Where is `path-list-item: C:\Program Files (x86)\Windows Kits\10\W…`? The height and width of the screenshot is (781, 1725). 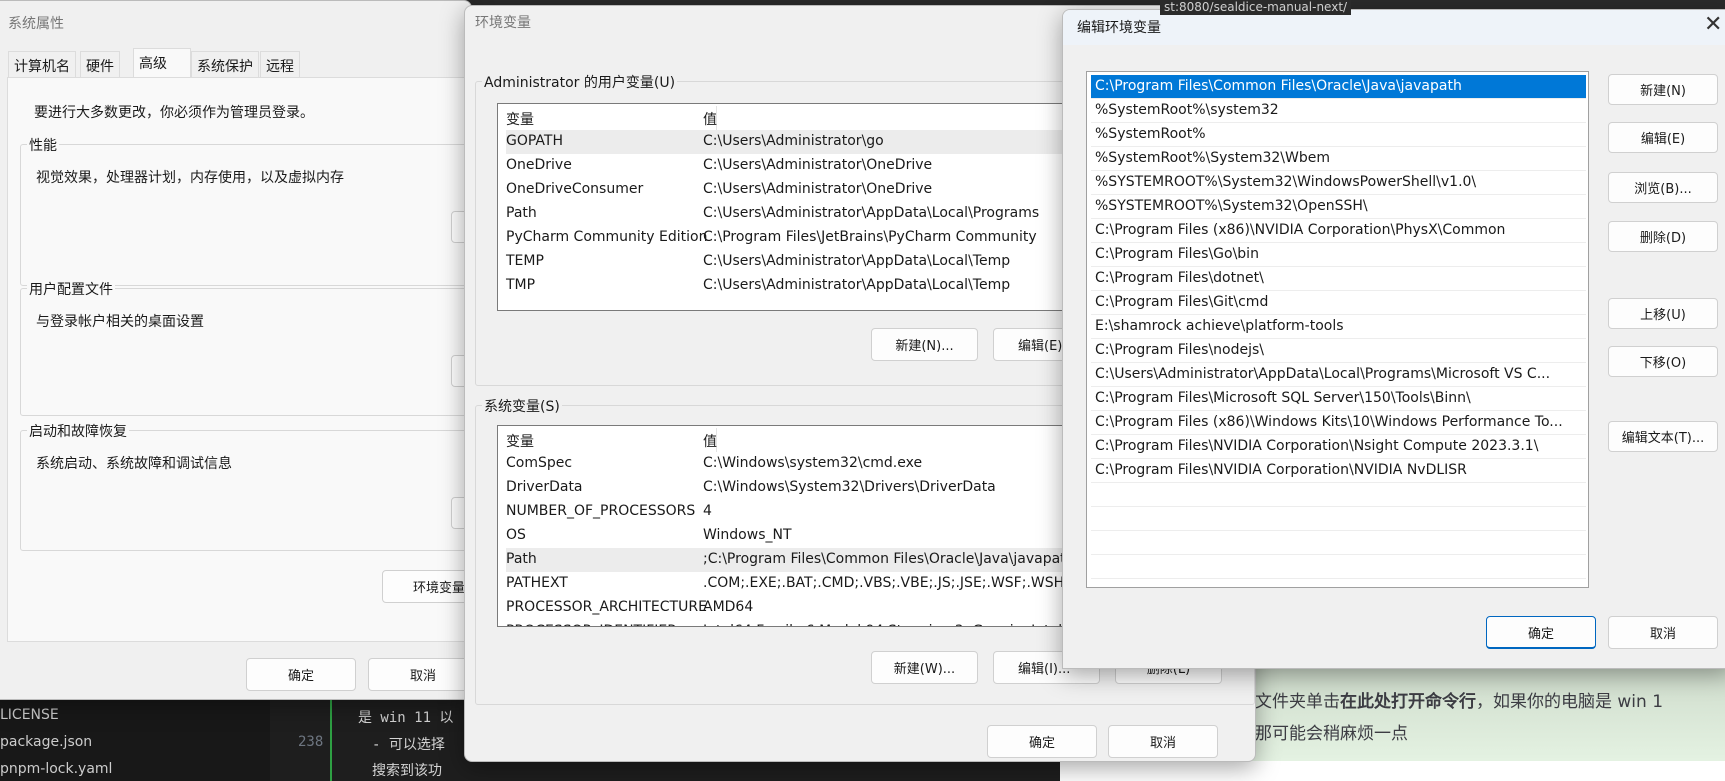 path-list-item: C:\Program Files (x86)\Windows Kits\10\W… is located at coordinates (1338, 423).